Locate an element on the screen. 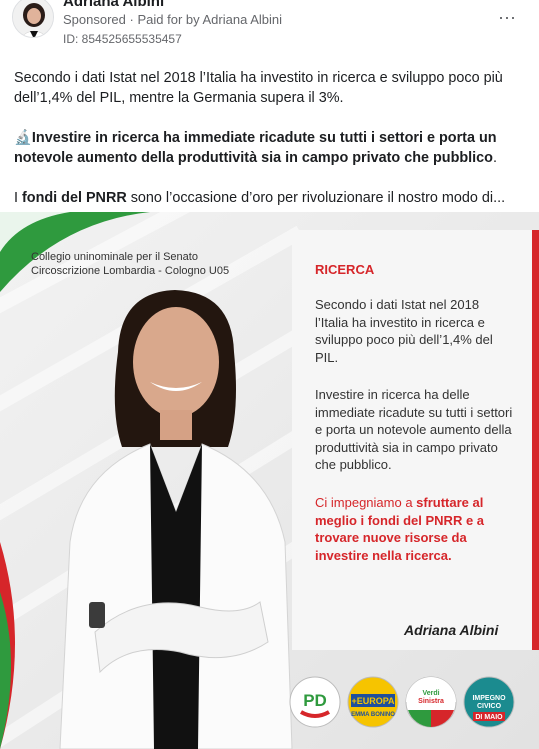  post-paragraph-2-end: . is located at coordinates (494, 158).